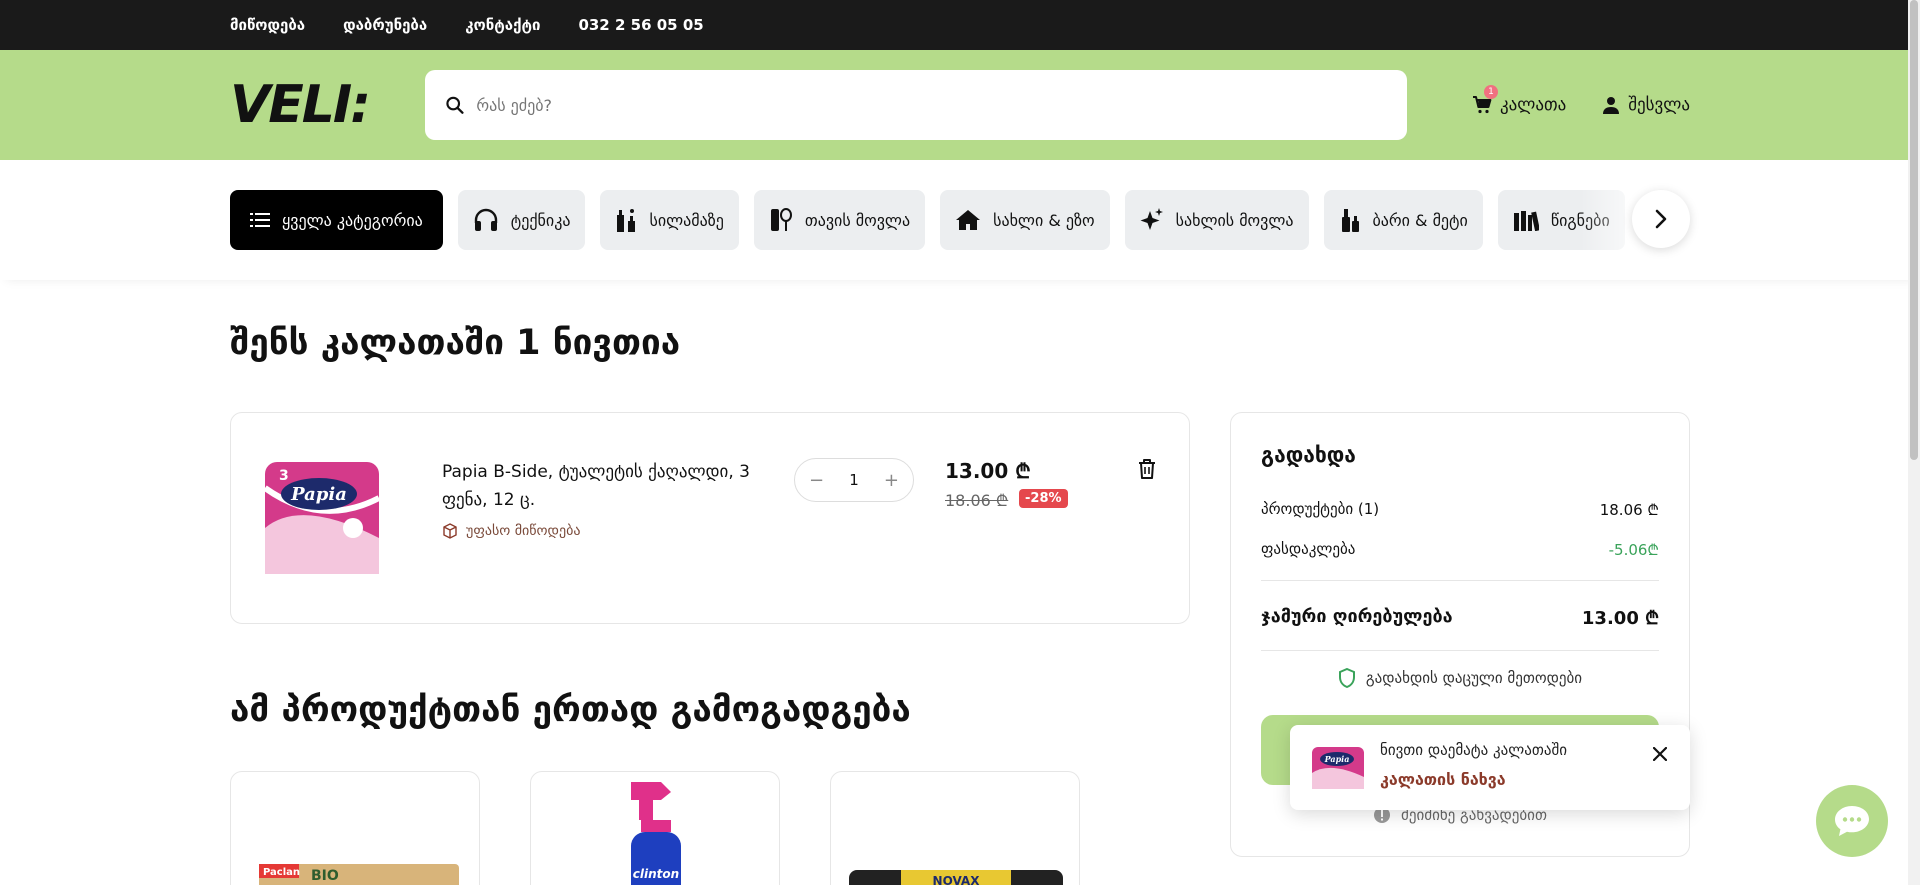  Describe the element at coordinates (352, 220) in the screenshot. I see `category-label: ყველა კატეგორია` at that location.